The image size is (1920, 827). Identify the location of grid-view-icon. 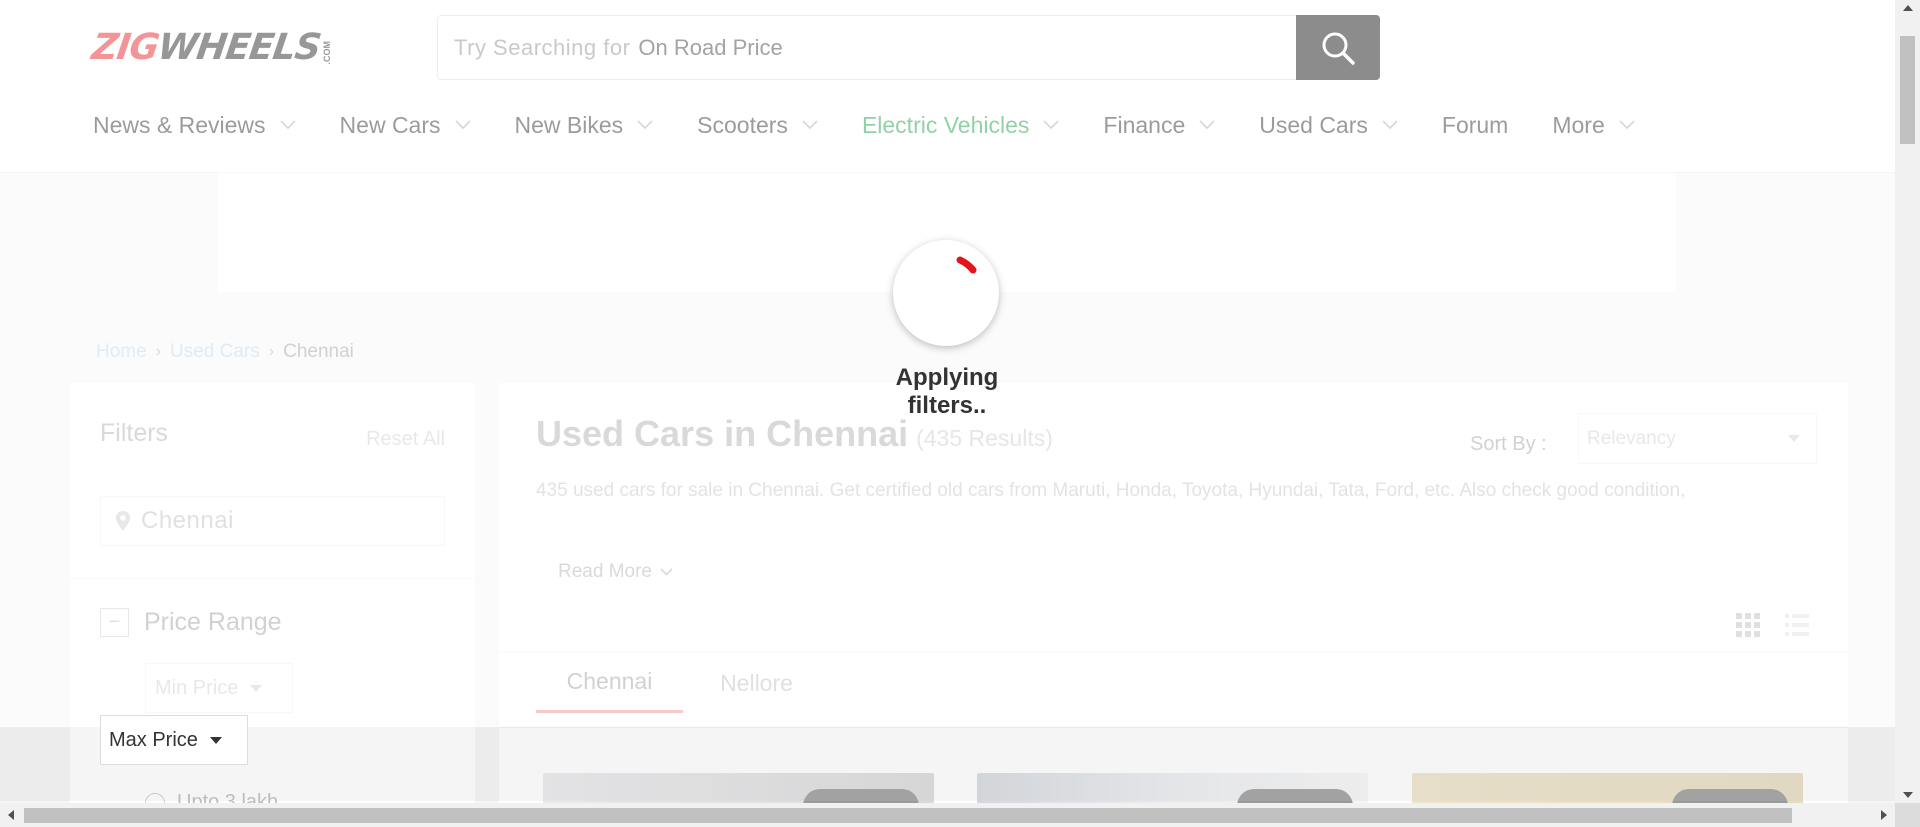
(1748, 627).